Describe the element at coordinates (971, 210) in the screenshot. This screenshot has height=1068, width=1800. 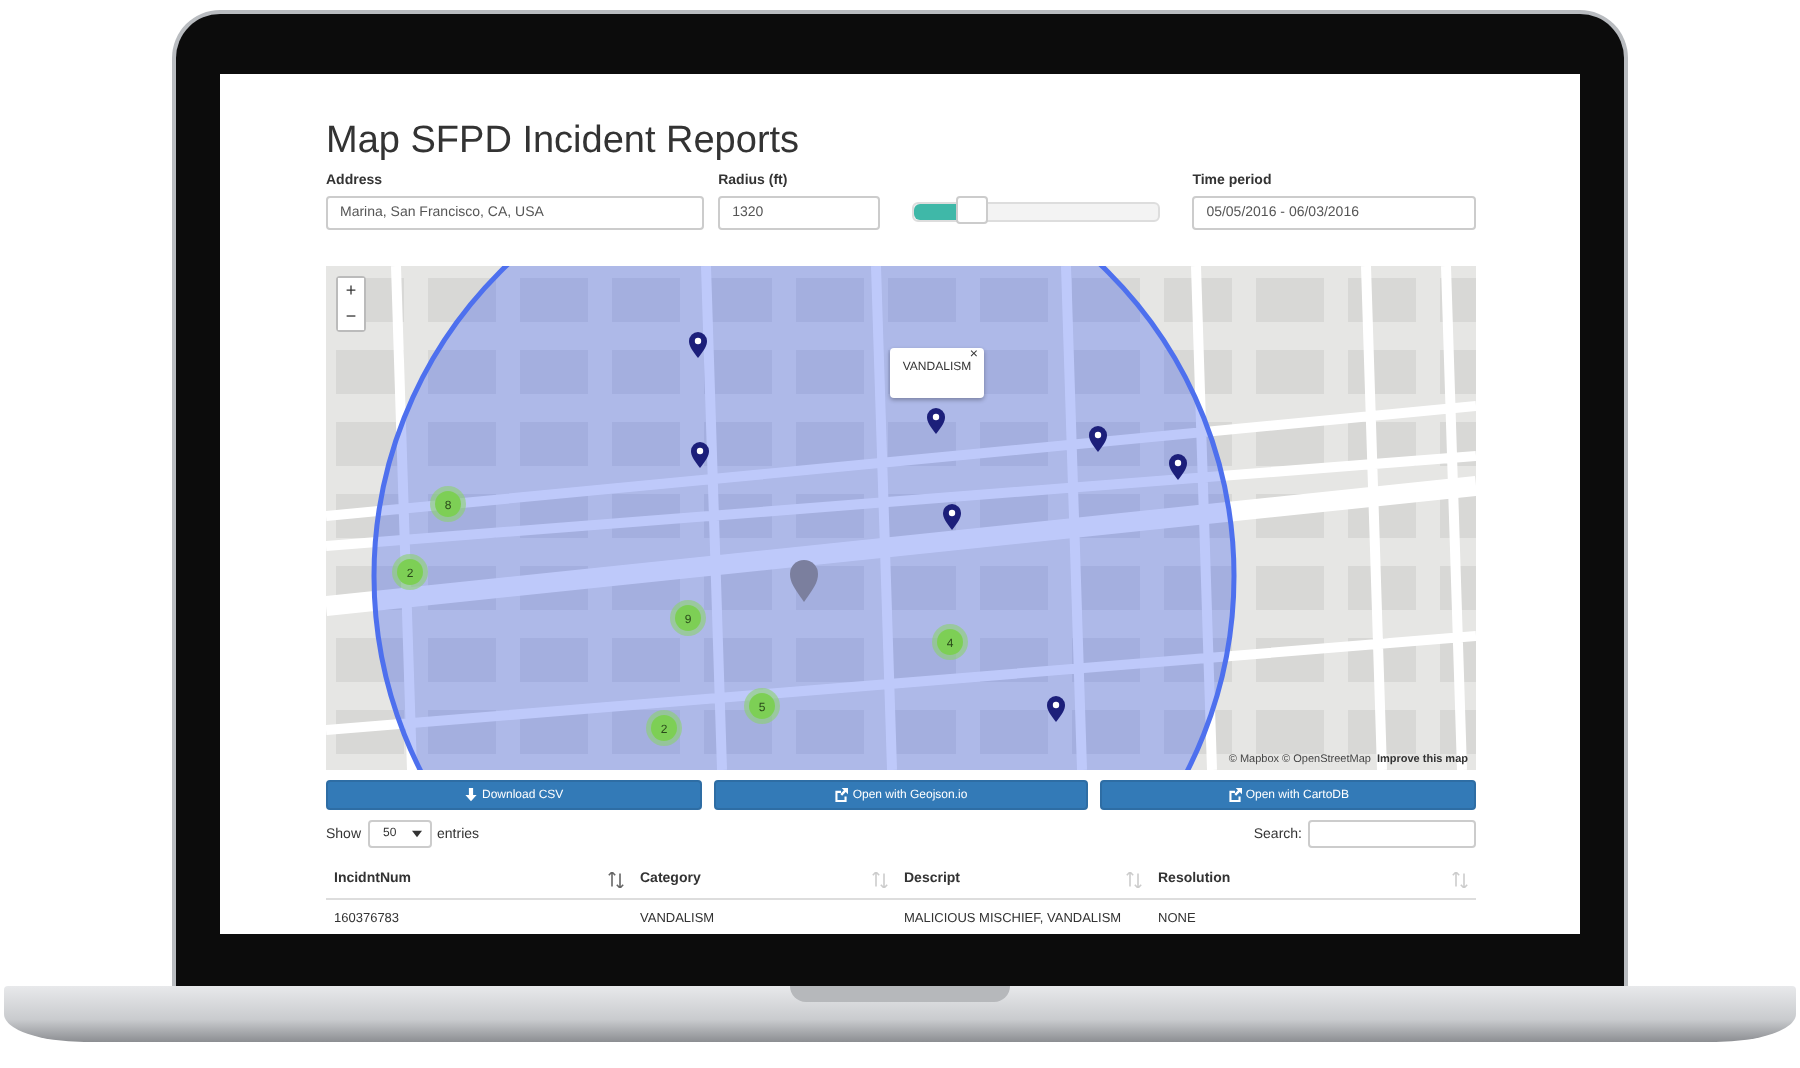
I see `slider-handle` at that location.